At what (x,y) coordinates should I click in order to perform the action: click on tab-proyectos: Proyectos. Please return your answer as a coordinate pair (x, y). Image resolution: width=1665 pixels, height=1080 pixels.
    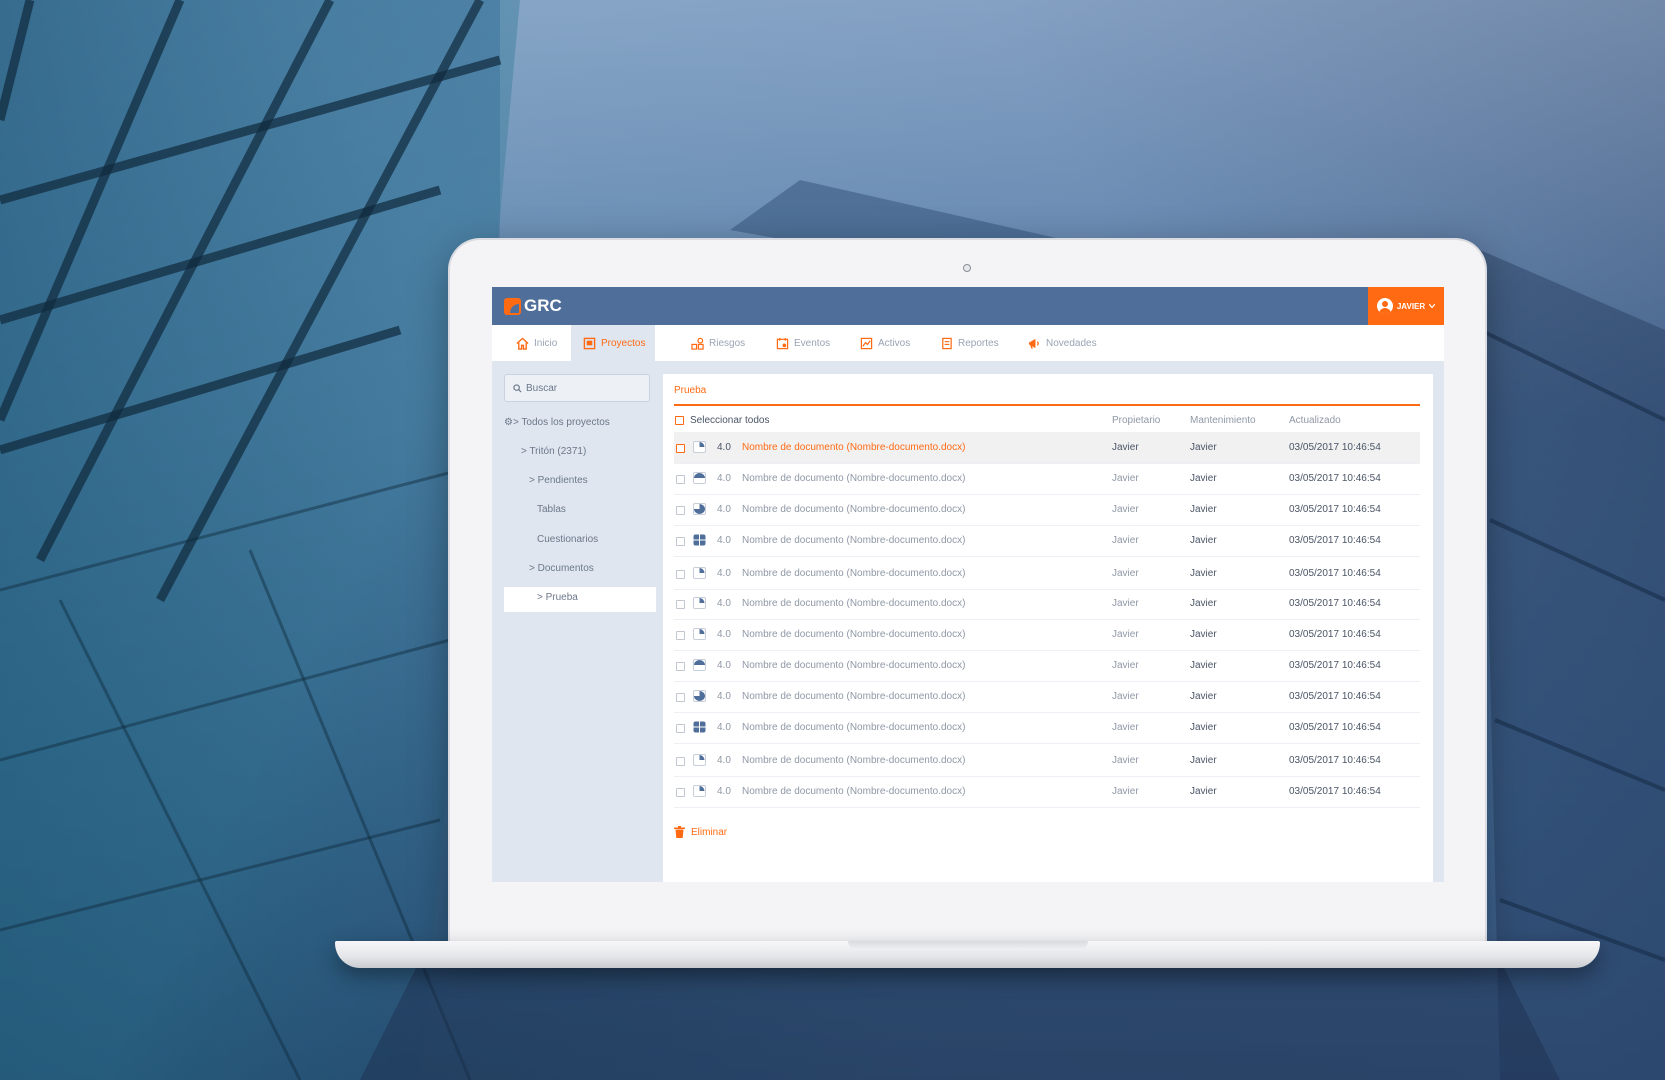
    Looking at the image, I should click on (613, 343).